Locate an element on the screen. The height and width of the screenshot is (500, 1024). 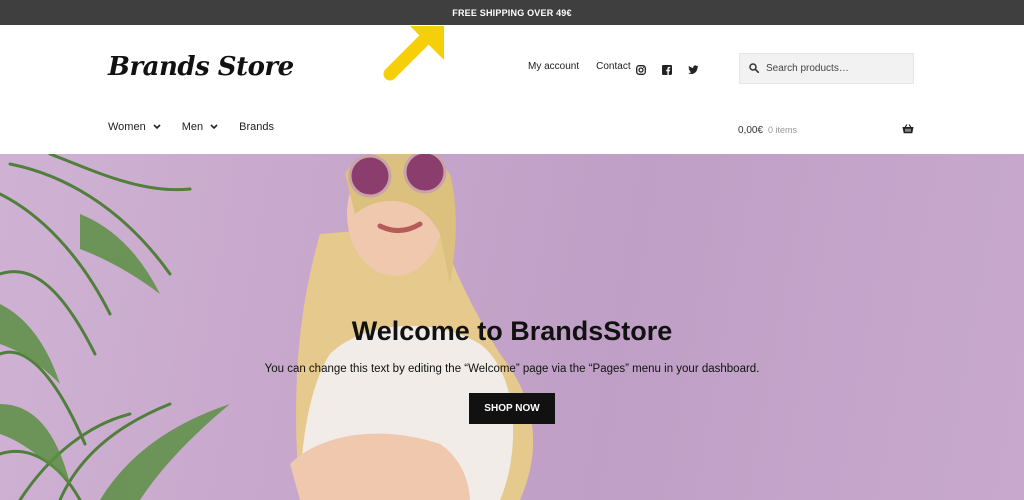
secondary-nav: My account Contact is located at coordinates (588, 66).